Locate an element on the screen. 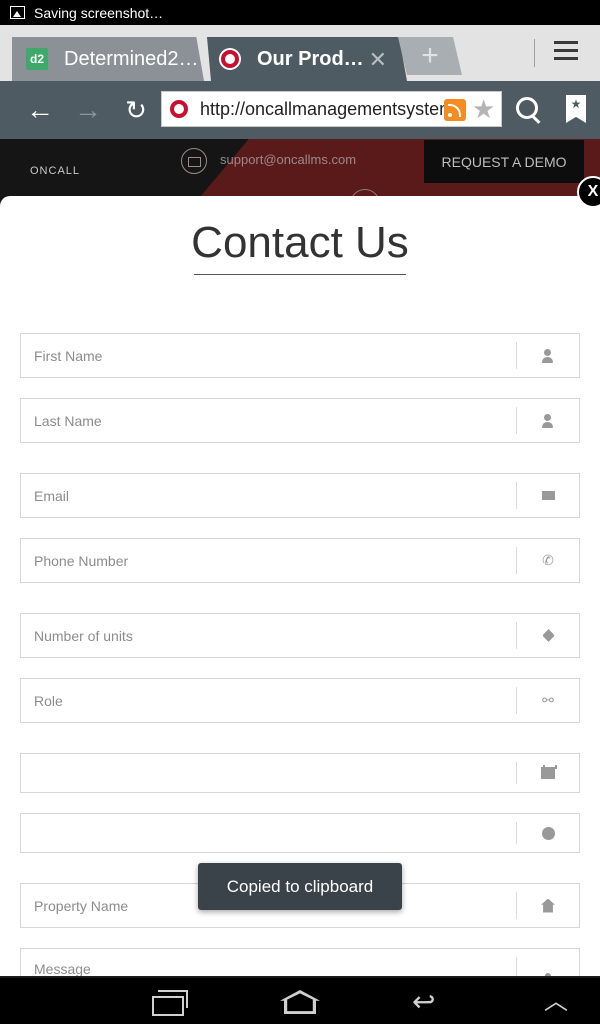 This screenshot has height=1024, width=600. bookmarks-icon: ★ is located at coordinates (576, 109).